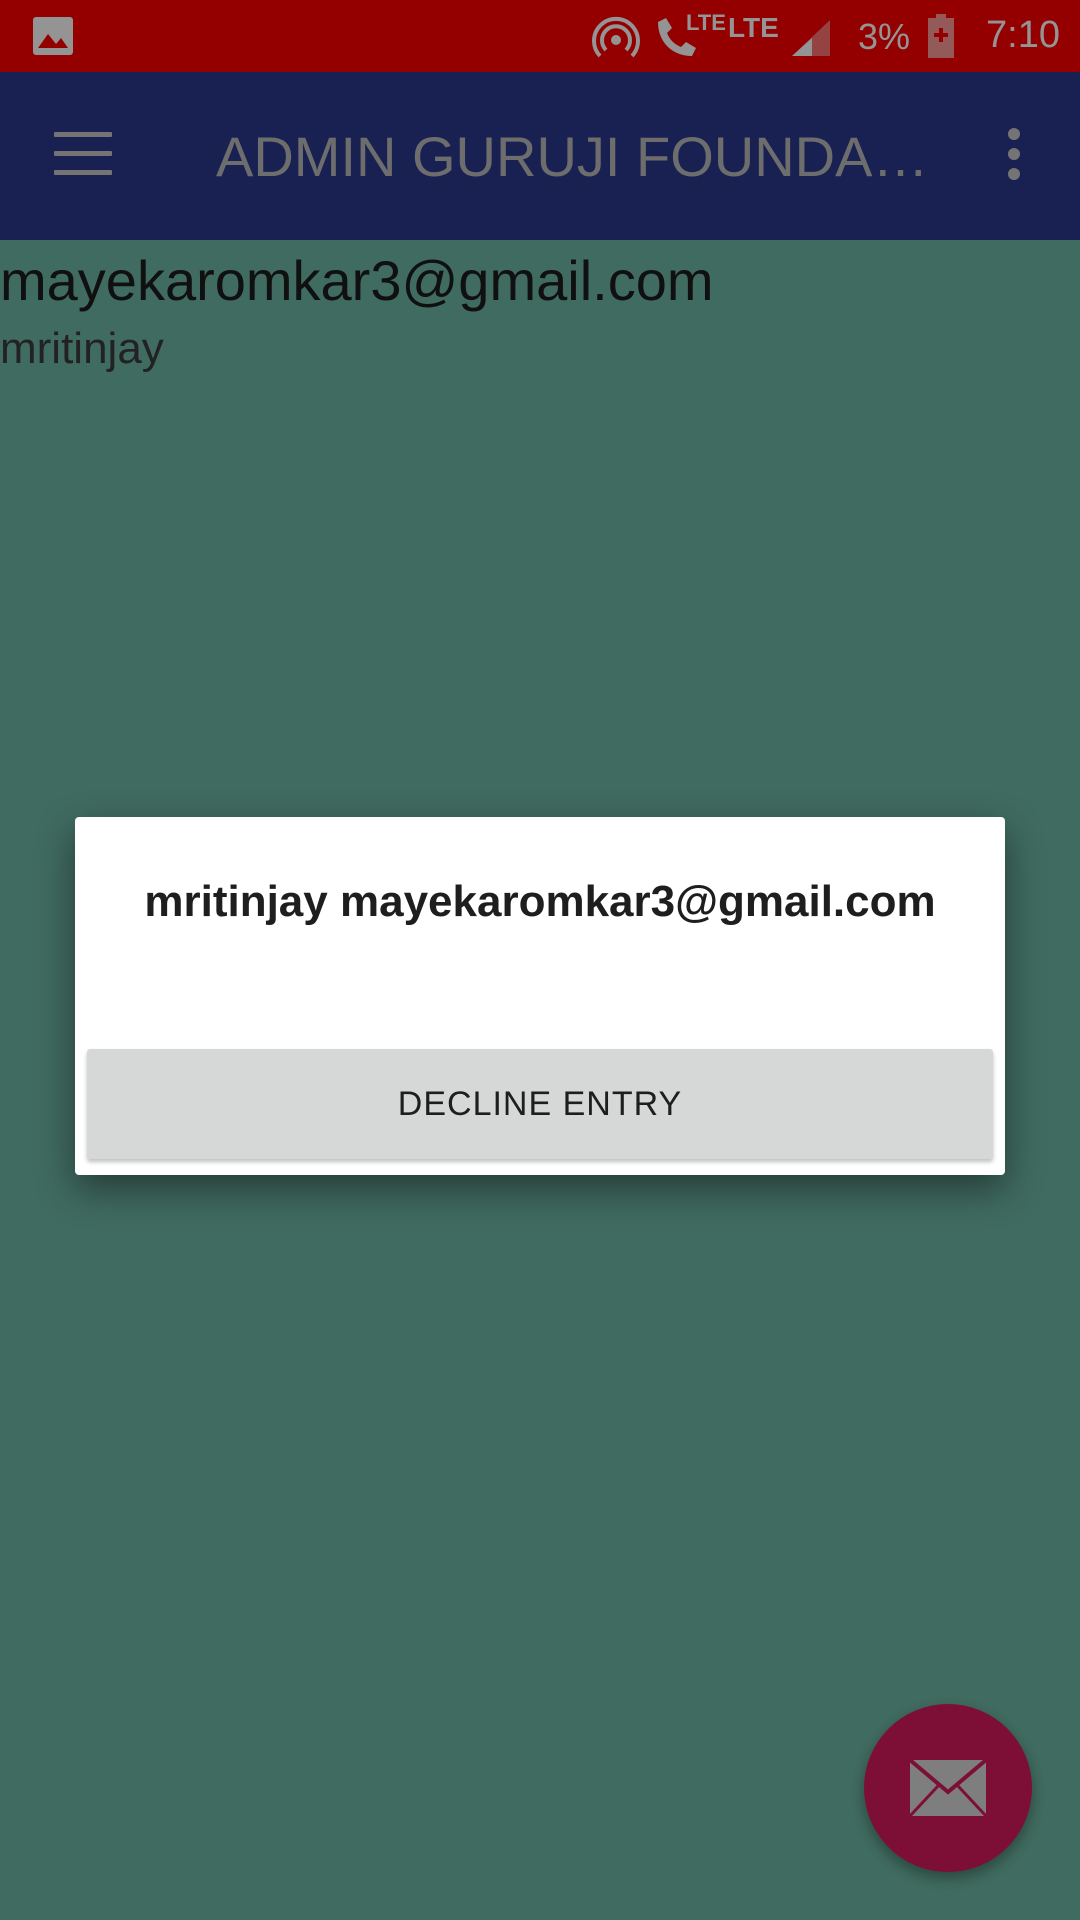  I want to click on decline-entry-button: DECLINE ENTRY, so click(540, 1104).